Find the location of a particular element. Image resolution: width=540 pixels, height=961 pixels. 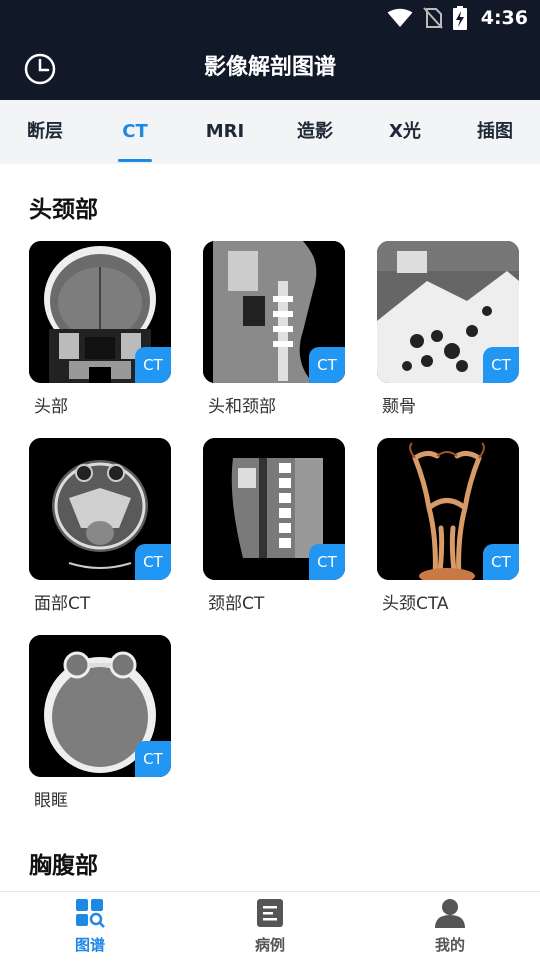

tab-label: CT is located at coordinates (135, 131).